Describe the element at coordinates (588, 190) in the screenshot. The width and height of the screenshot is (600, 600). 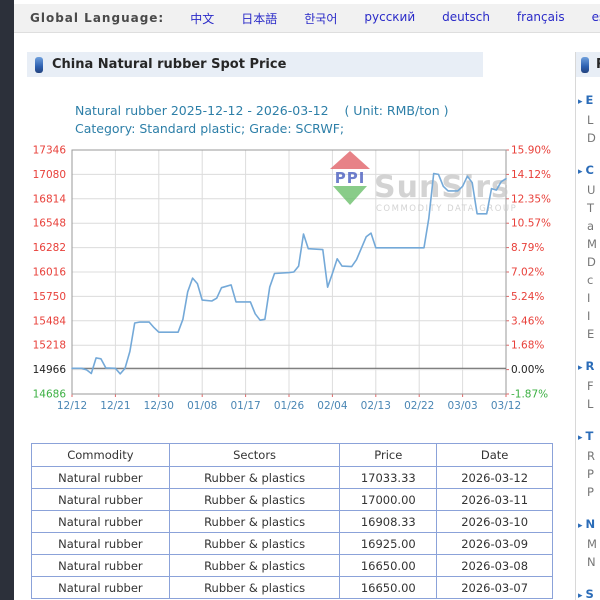
I see `sidebar-item: U` at that location.